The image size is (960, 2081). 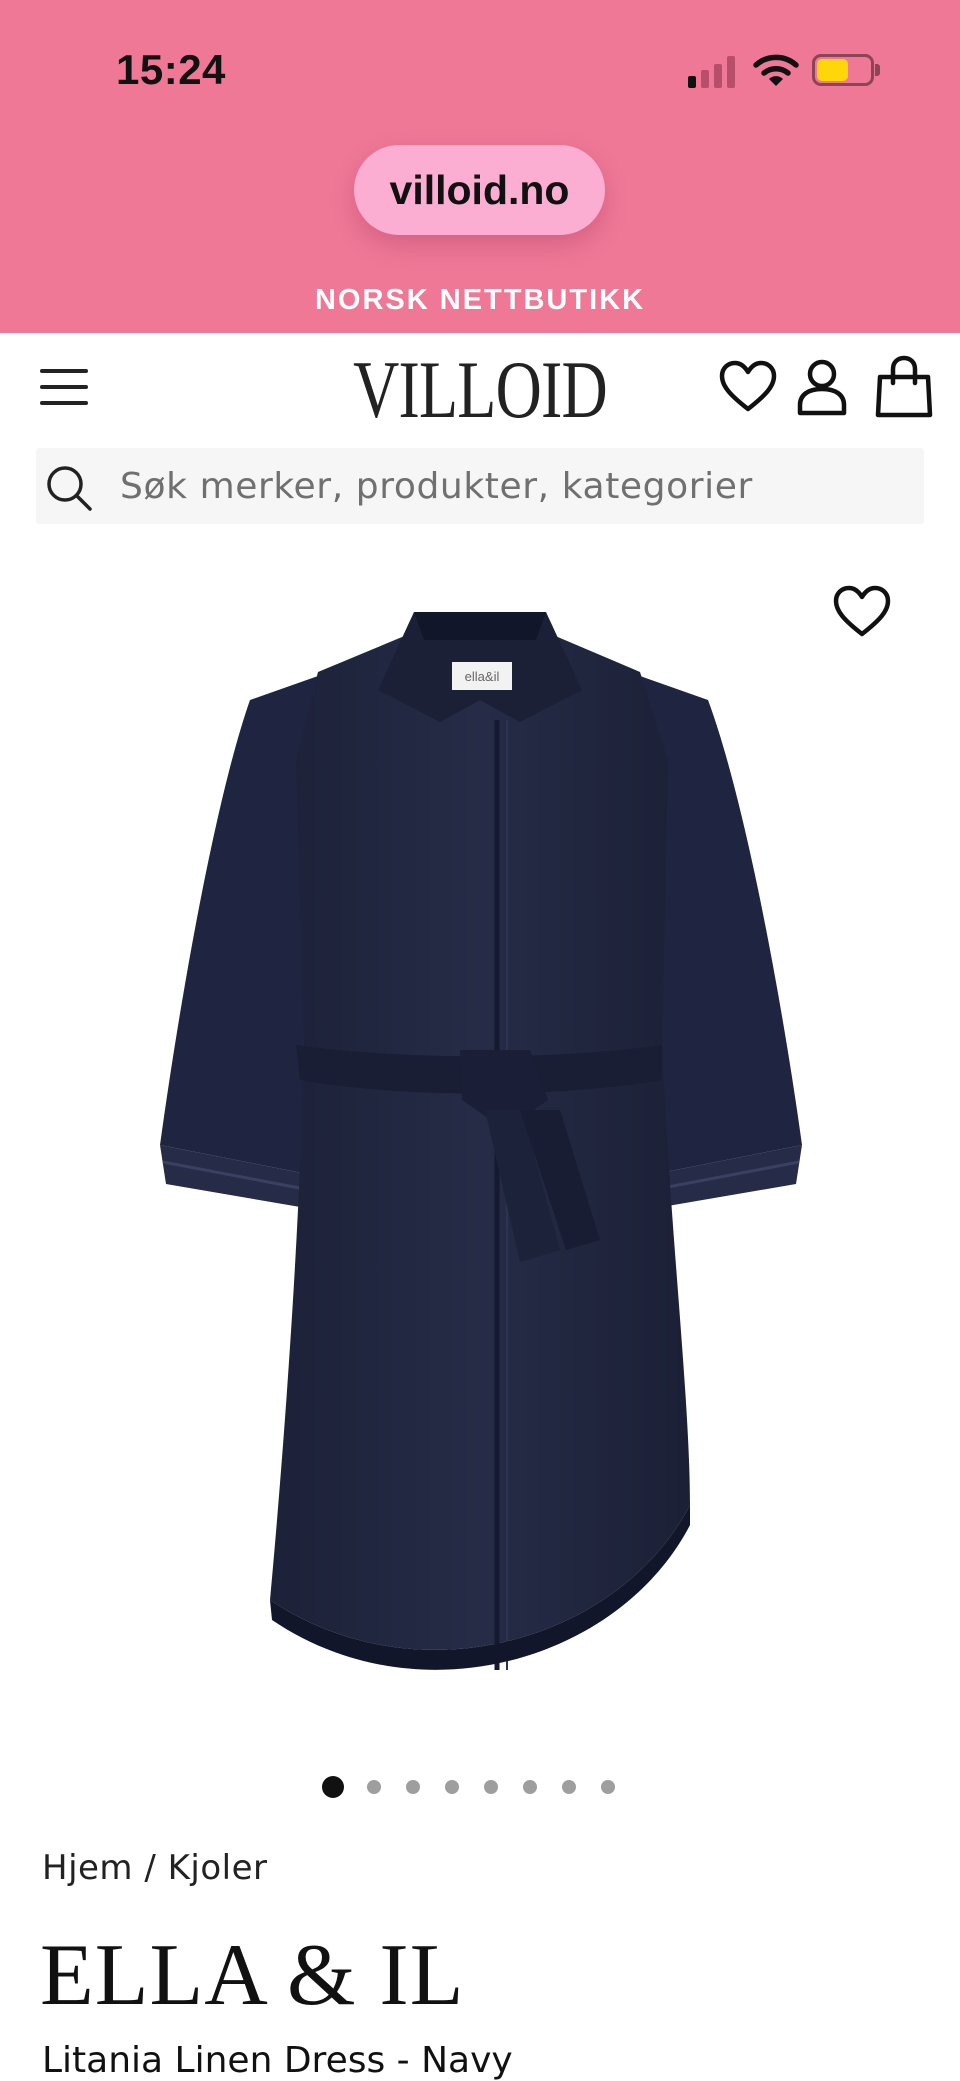 What do you see at coordinates (480, 1788) in the screenshot?
I see `gallery-pagination` at bounding box center [480, 1788].